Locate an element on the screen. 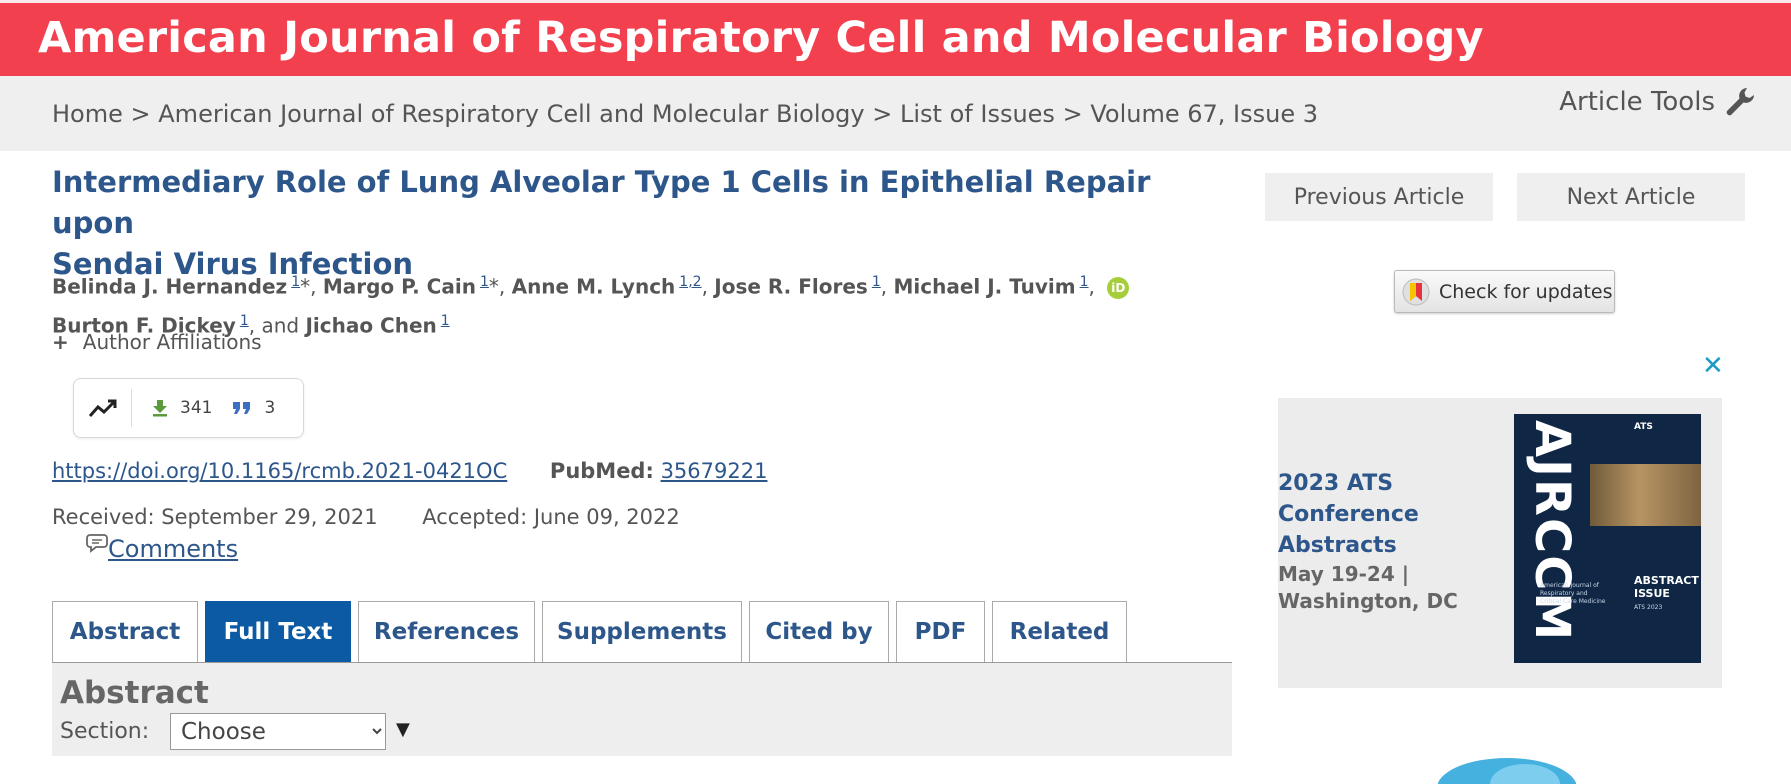 This screenshot has height=784, width=1791. close-ad-icon: ✕ is located at coordinates (1713, 366).